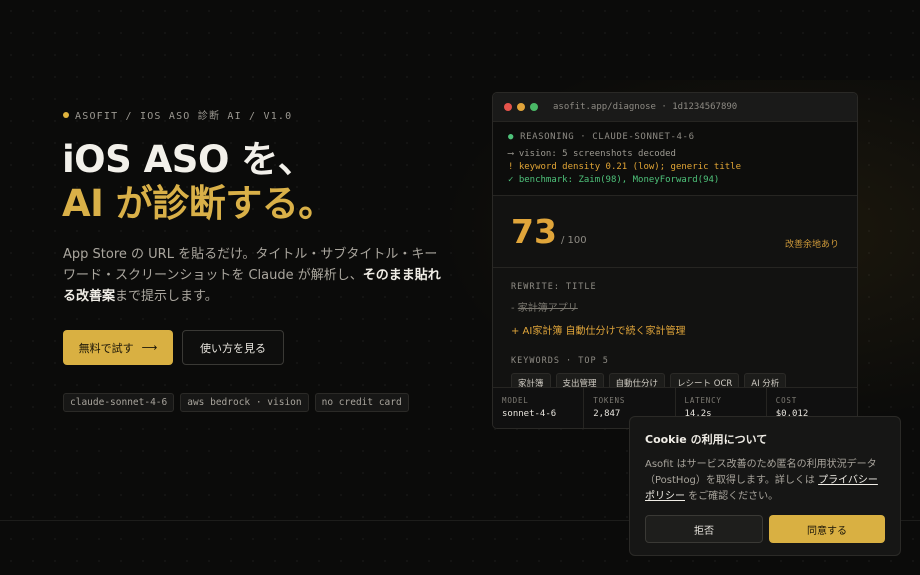  I want to click on stat-model: MODEL sonnet-4-6, so click(539, 408).